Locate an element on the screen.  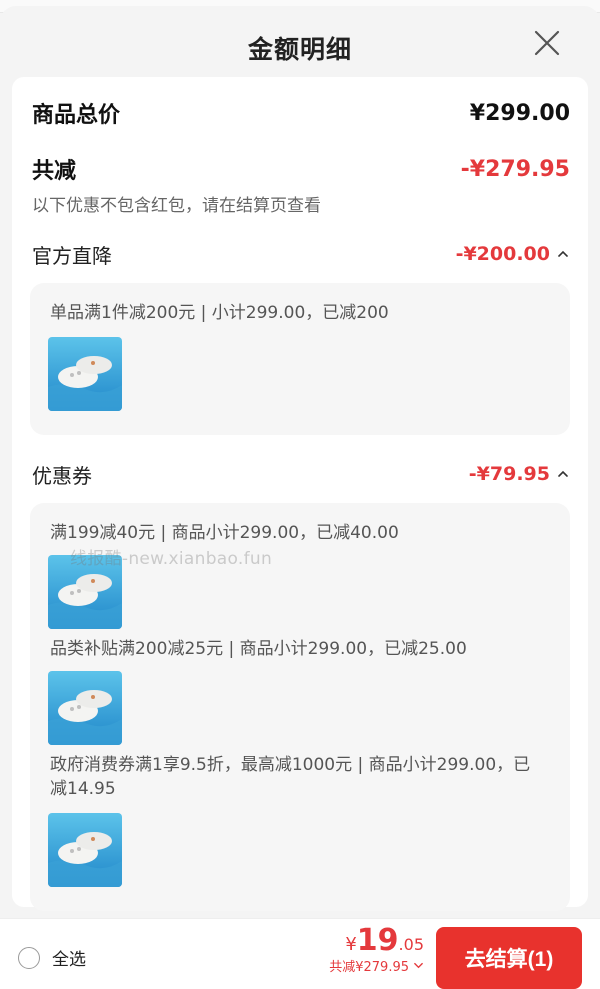
coupon-rule-text: 品类补贴满200减25元 | 商品小计299.00，已减25.00 is located at coordinates (258, 649).